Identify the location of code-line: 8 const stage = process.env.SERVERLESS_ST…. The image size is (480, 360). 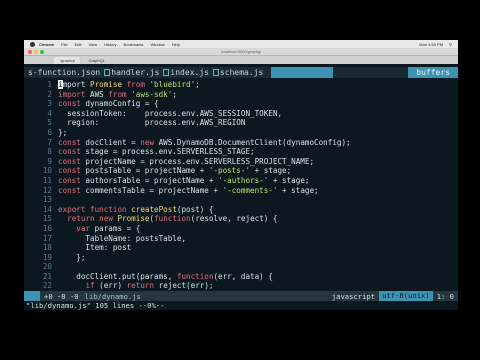
(241, 152).